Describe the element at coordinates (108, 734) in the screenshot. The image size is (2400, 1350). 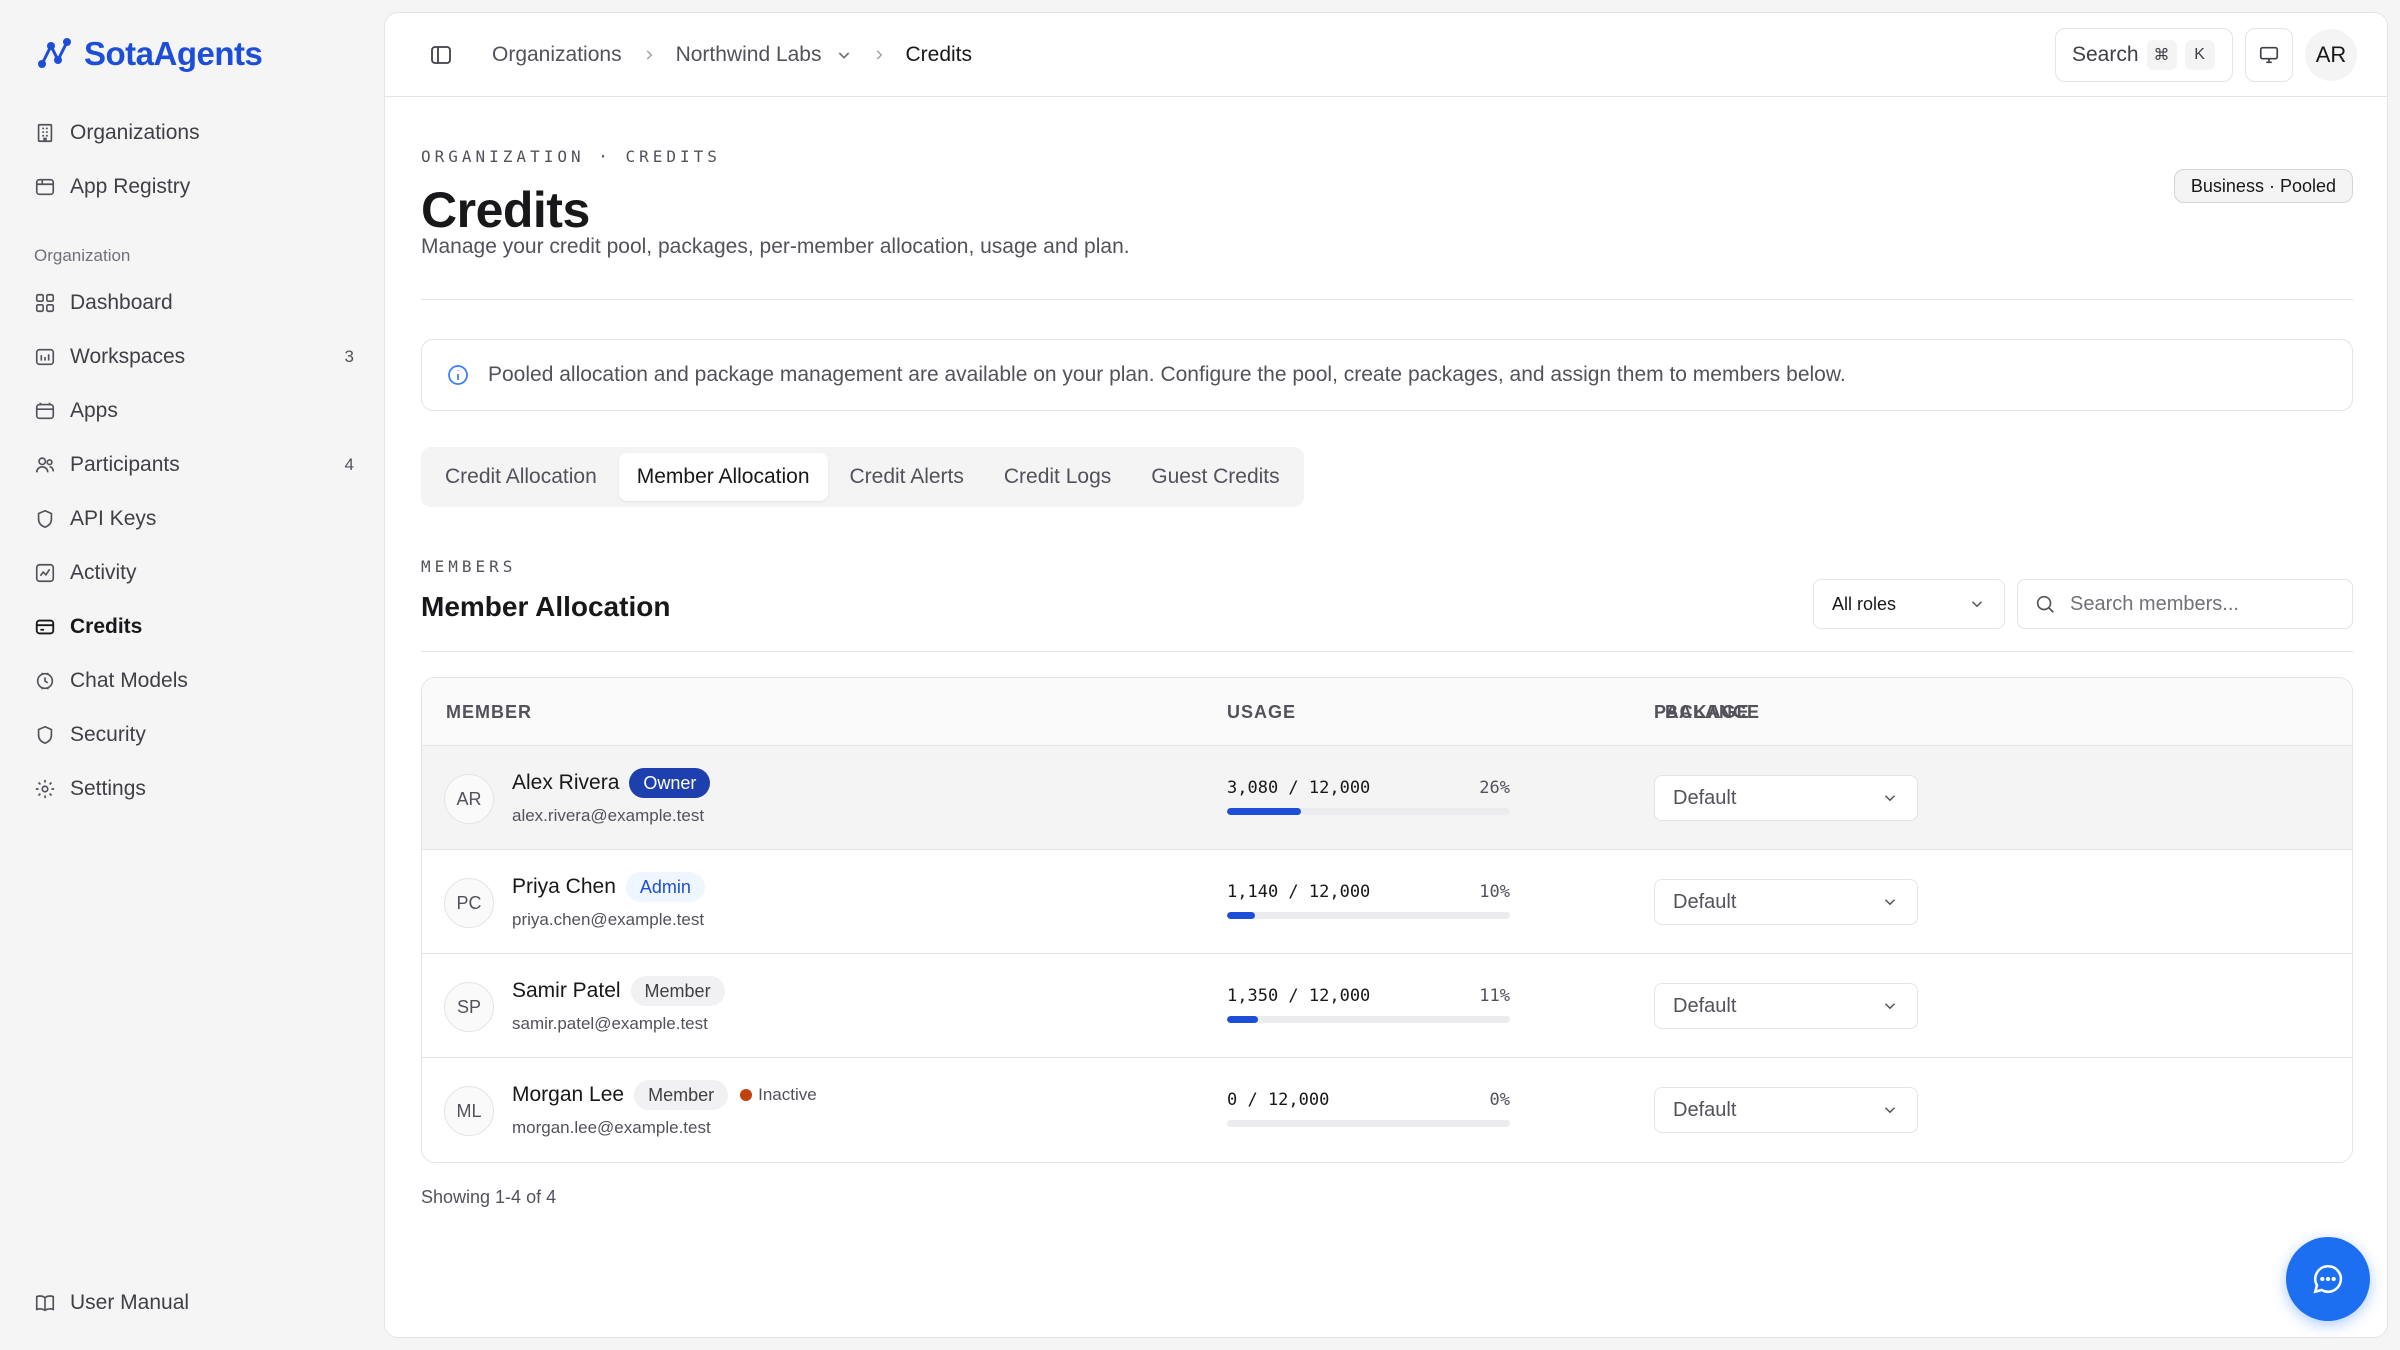
I see `sidebar-item-label: Security` at that location.